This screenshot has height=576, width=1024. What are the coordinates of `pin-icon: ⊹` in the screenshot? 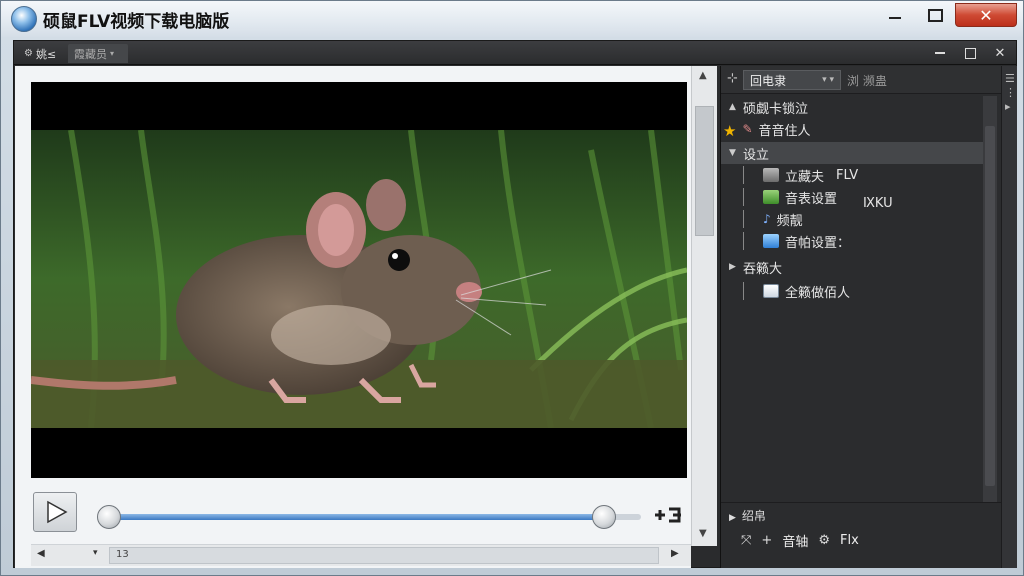 It's located at (732, 78).